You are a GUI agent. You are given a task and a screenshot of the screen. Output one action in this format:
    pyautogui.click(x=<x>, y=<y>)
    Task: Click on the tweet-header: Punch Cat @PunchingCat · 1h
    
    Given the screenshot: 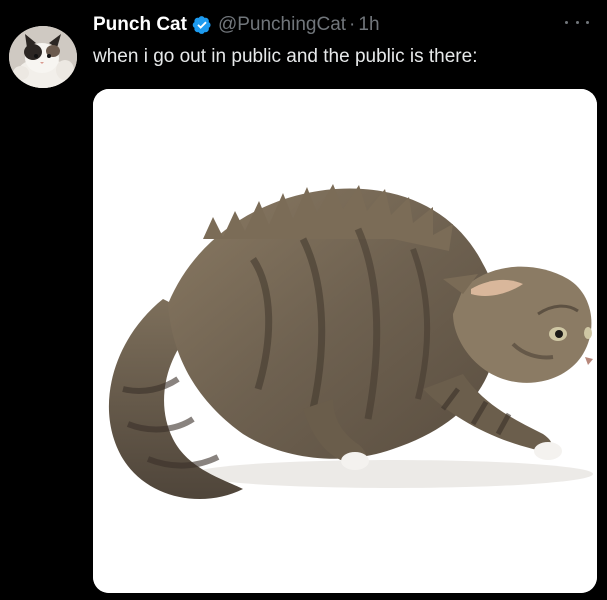 What is the action you would take?
    pyautogui.click(x=236, y=25)
    